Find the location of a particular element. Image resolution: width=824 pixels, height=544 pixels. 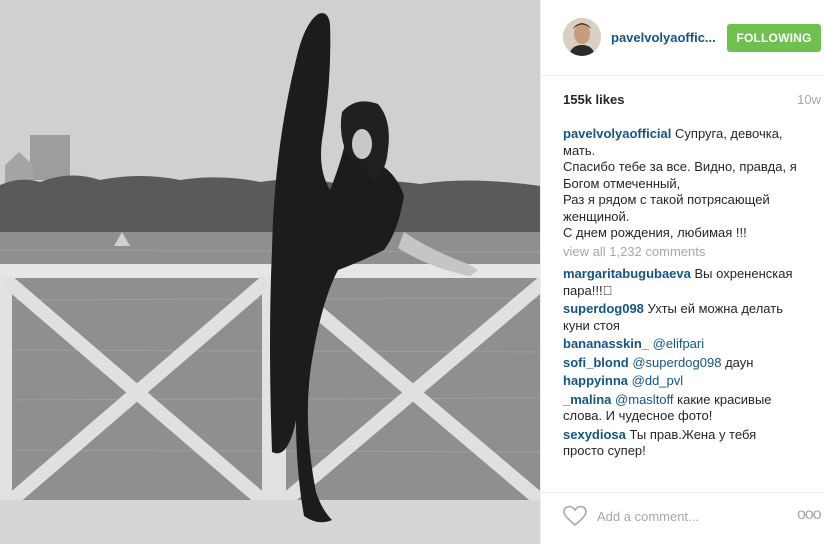

post-footer: ooo is located at coordinates (682, 518).